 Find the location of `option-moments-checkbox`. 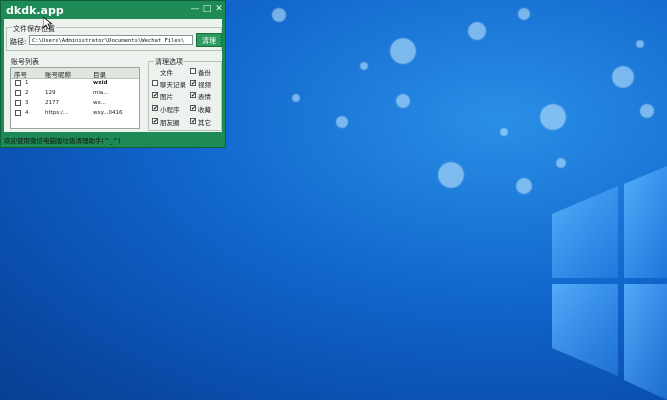

option-moments-checkbox is located at coordinates (155, 121).